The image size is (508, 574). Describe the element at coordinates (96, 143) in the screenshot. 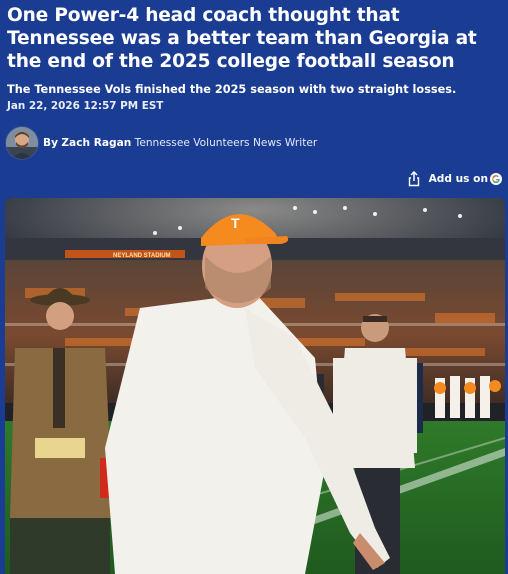

I see `author-name-link: Zach Ragan` at that location.